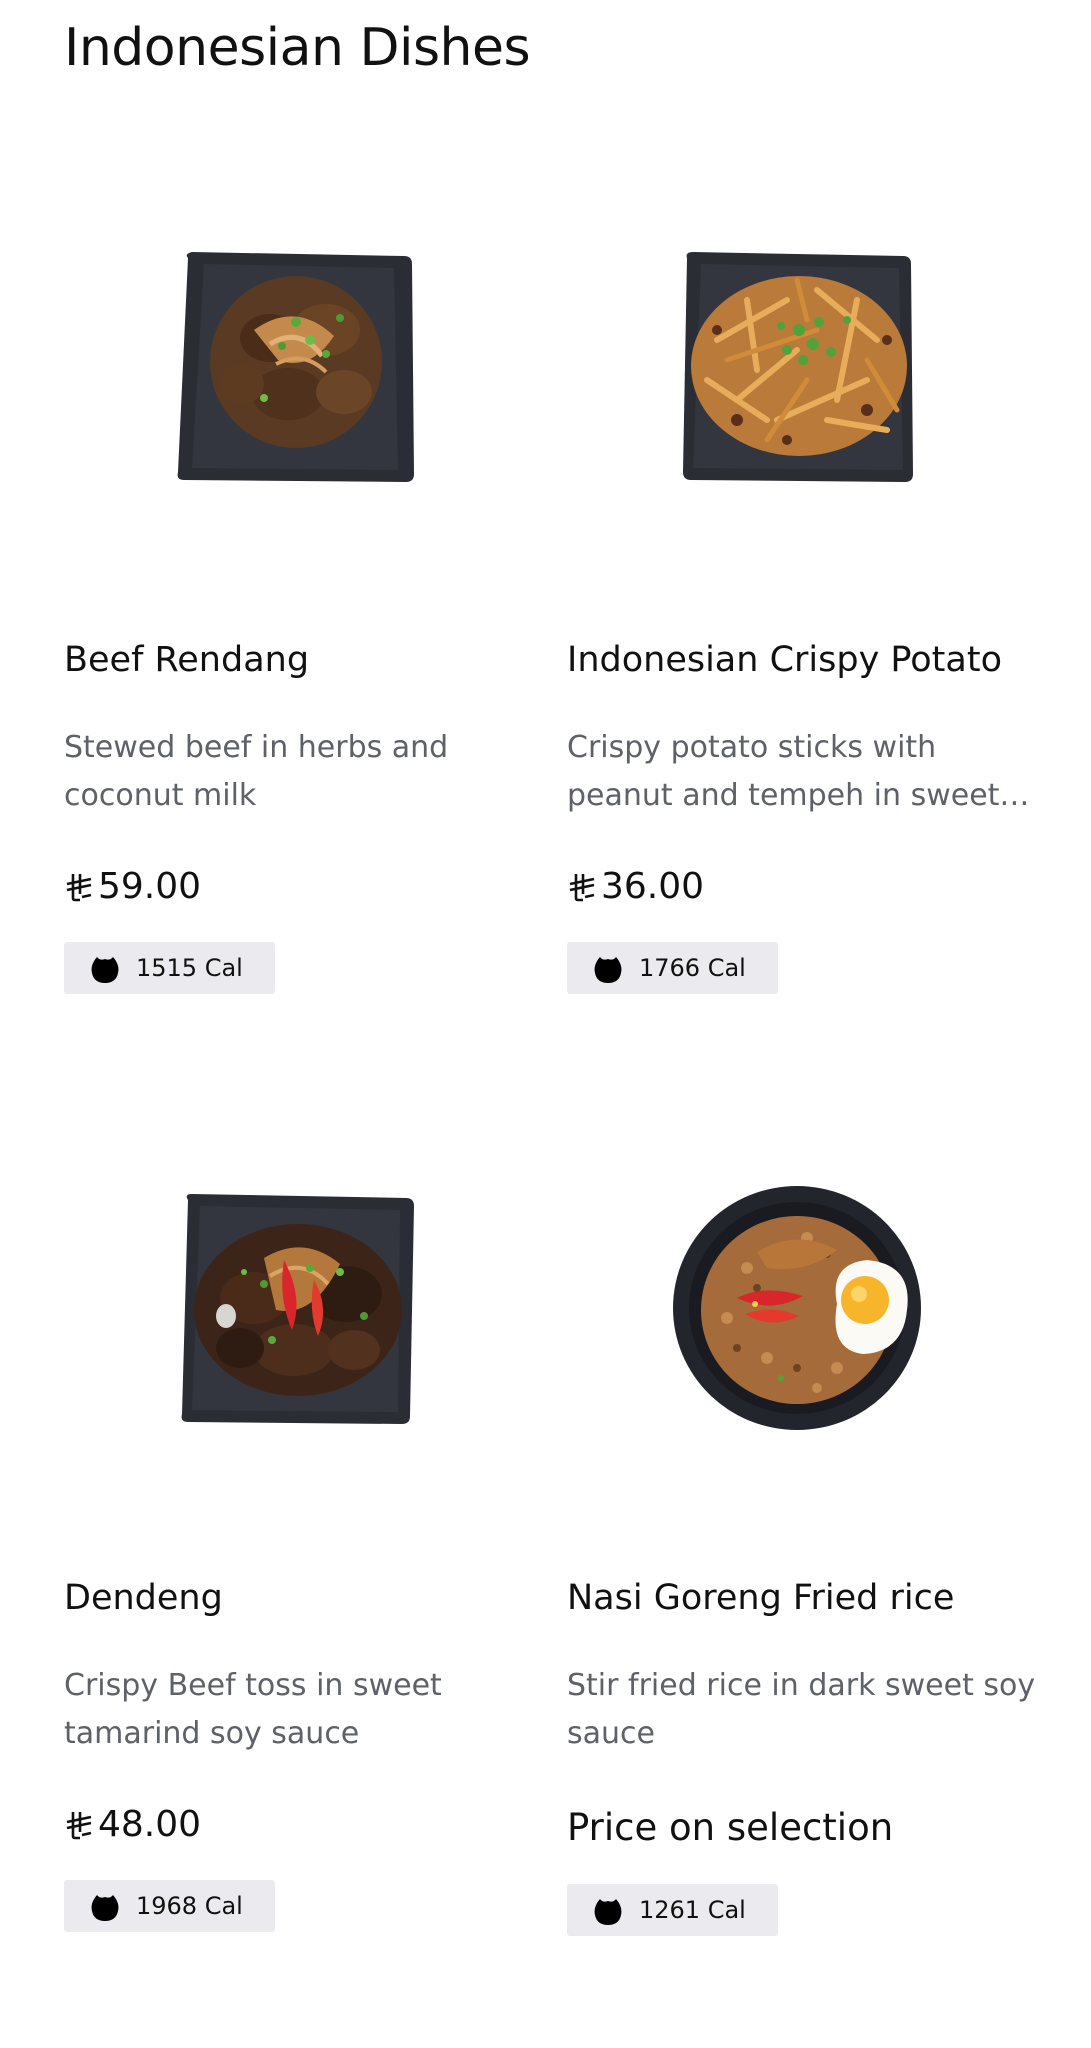 The height and width of the screenshot is (2048, 1091). I want to click on dish-price: 59.00, so click(132, 886).